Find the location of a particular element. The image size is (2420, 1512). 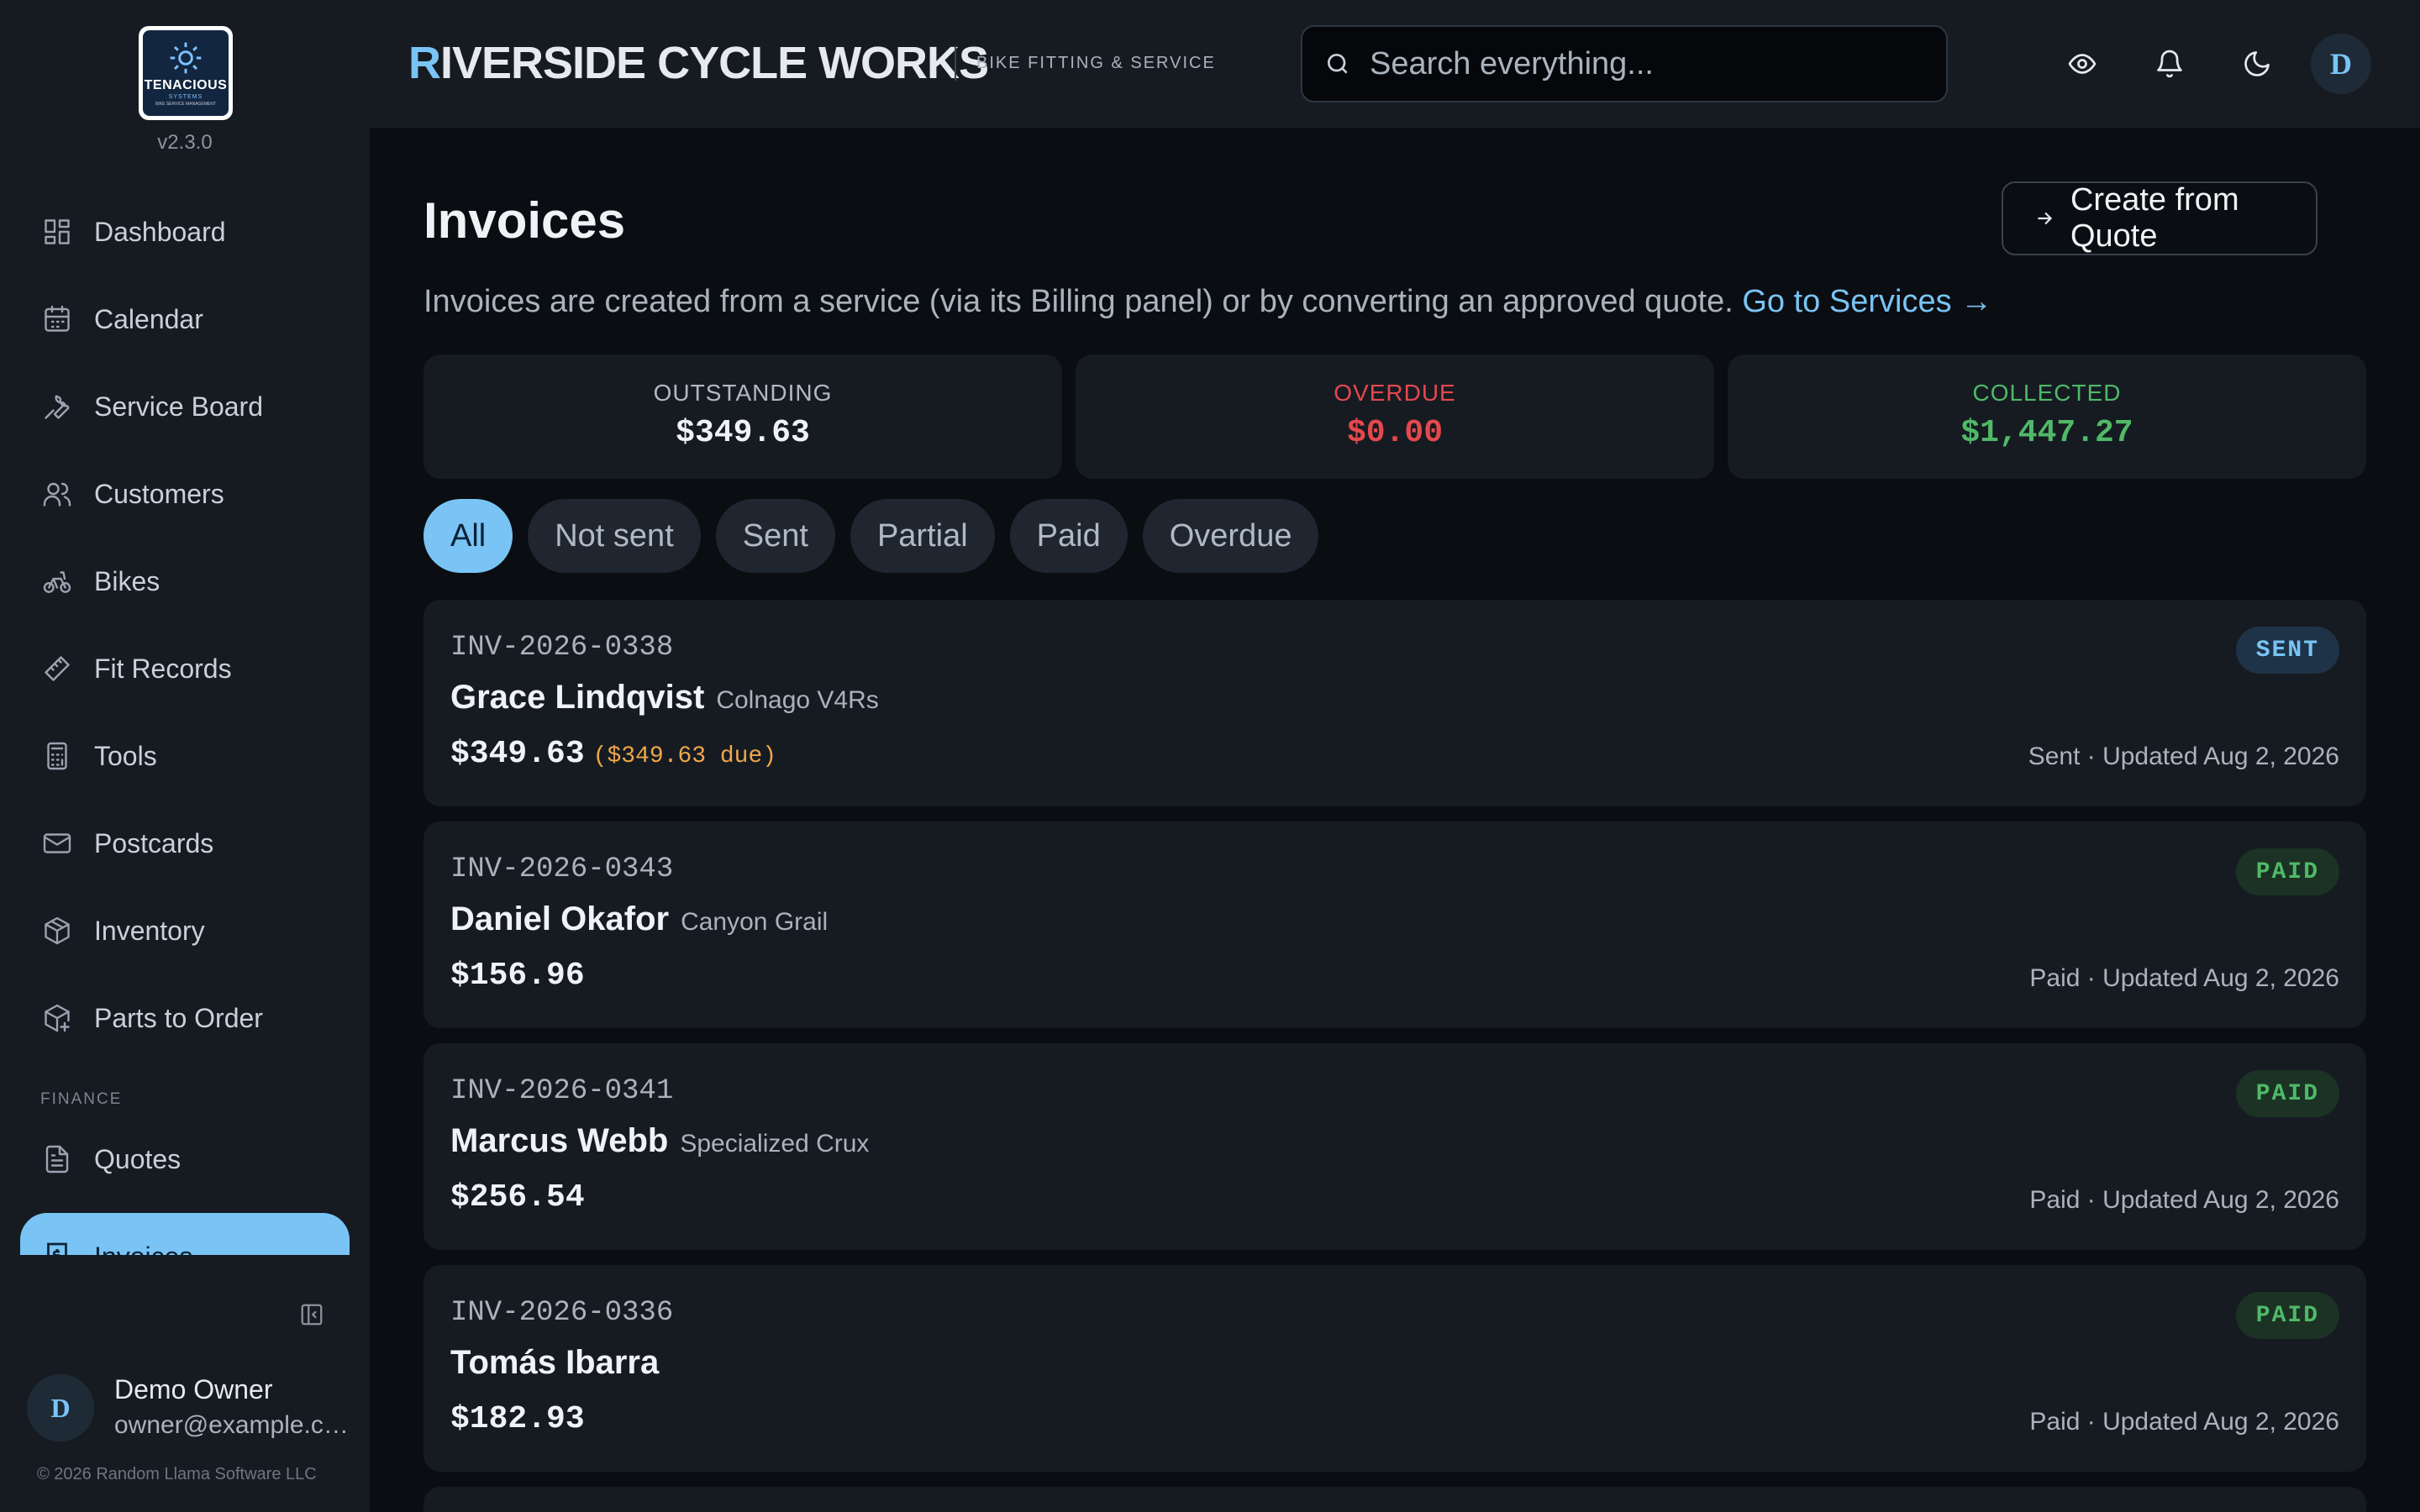

collapse-sidebar-button is located at coordinates (311, 1314).